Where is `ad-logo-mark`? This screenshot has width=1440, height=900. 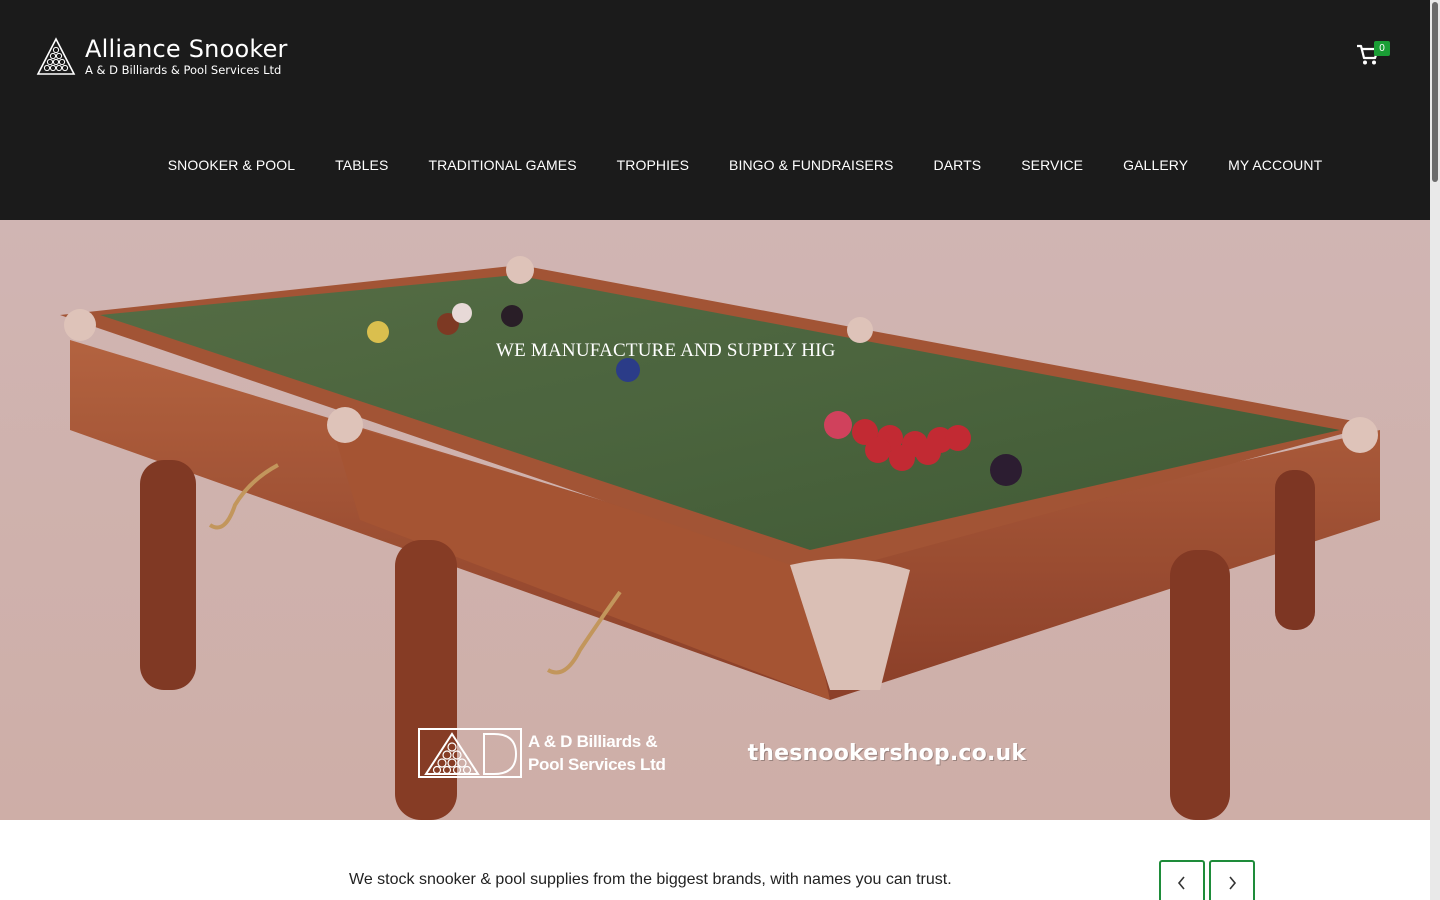 ad-logo-mark is located at coordinates (470, 753).